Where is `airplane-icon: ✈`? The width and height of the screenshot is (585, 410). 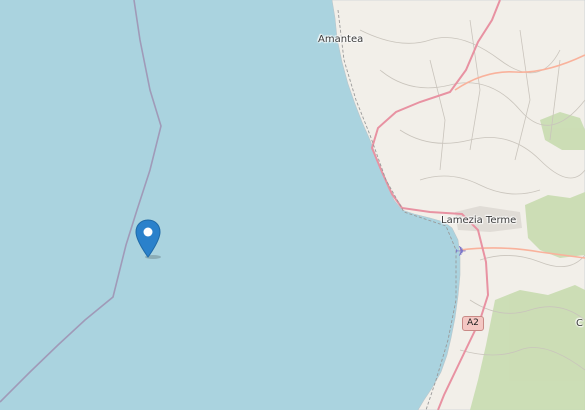 airplane-icon: ✈ is located at coordinates (461, 252).